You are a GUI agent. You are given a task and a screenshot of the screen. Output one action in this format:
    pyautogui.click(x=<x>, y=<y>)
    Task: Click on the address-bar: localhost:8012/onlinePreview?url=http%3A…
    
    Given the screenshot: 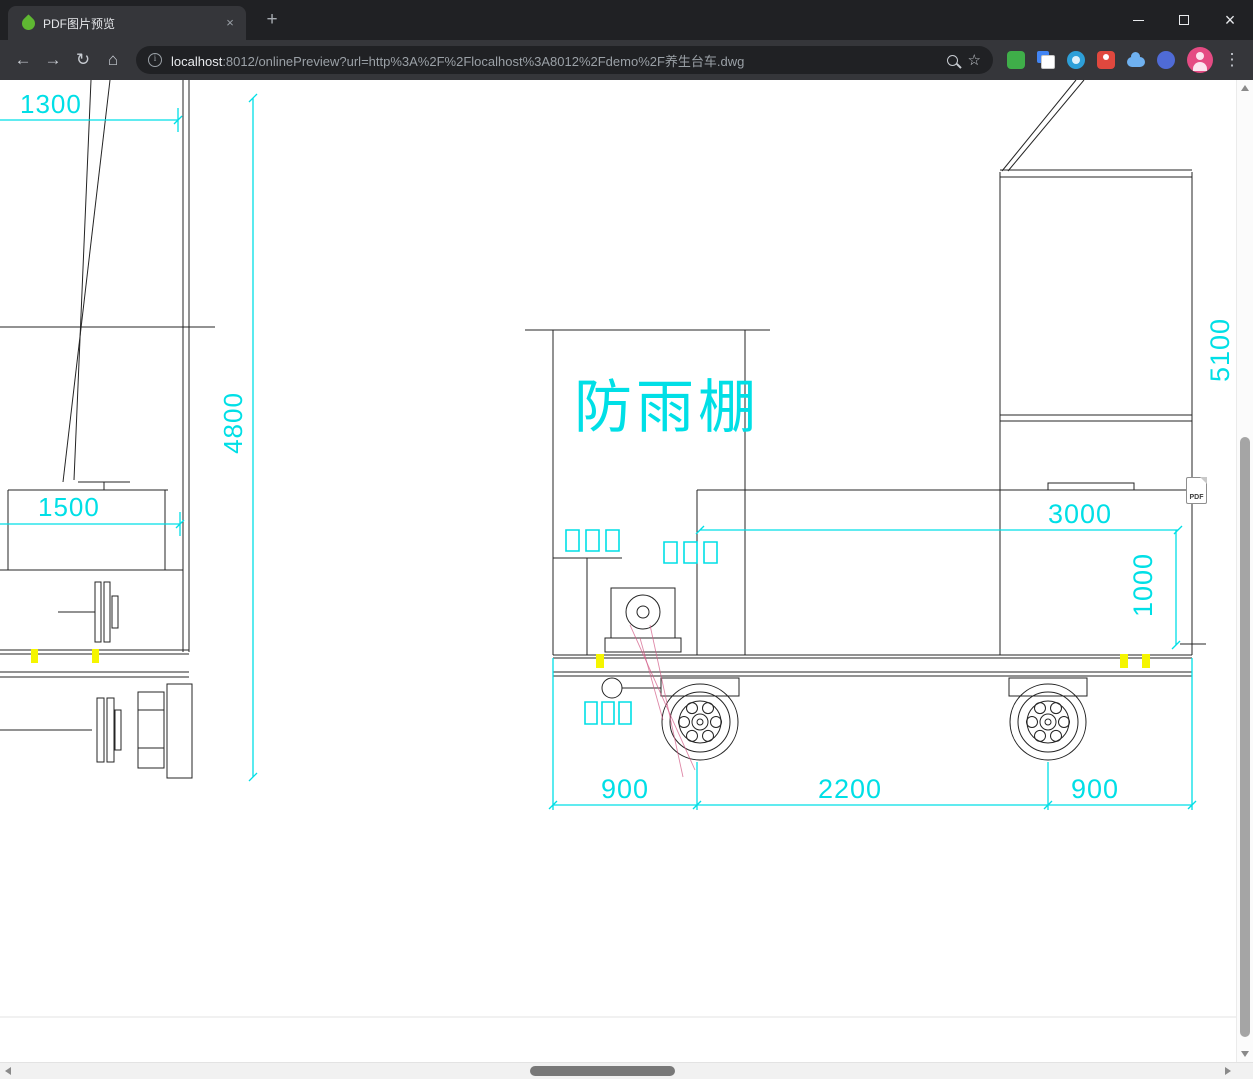 What is the action you would take?
    pyautogui.click(x=564, y=60)
    